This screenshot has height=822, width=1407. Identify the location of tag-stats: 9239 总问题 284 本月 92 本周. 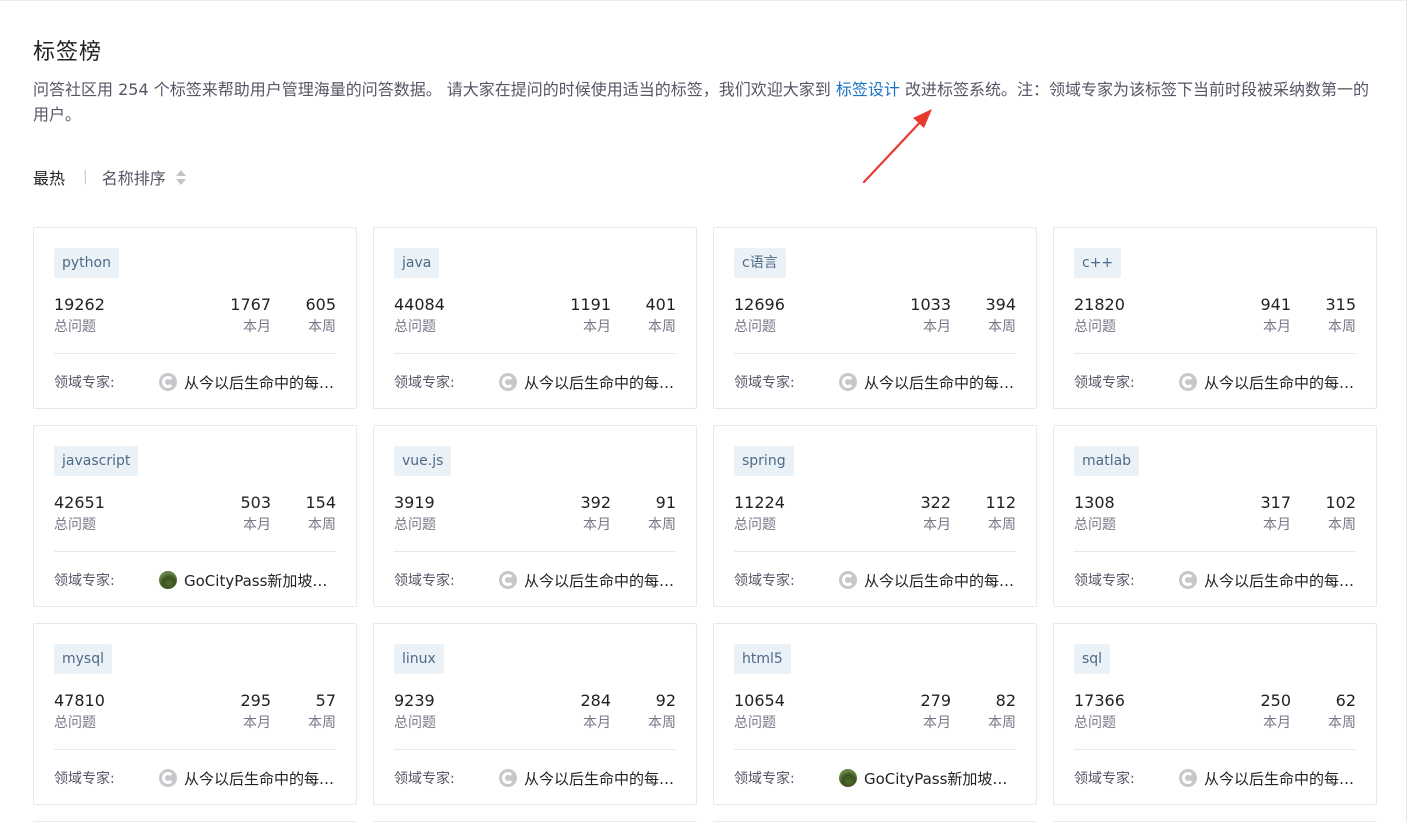
(535, 712).